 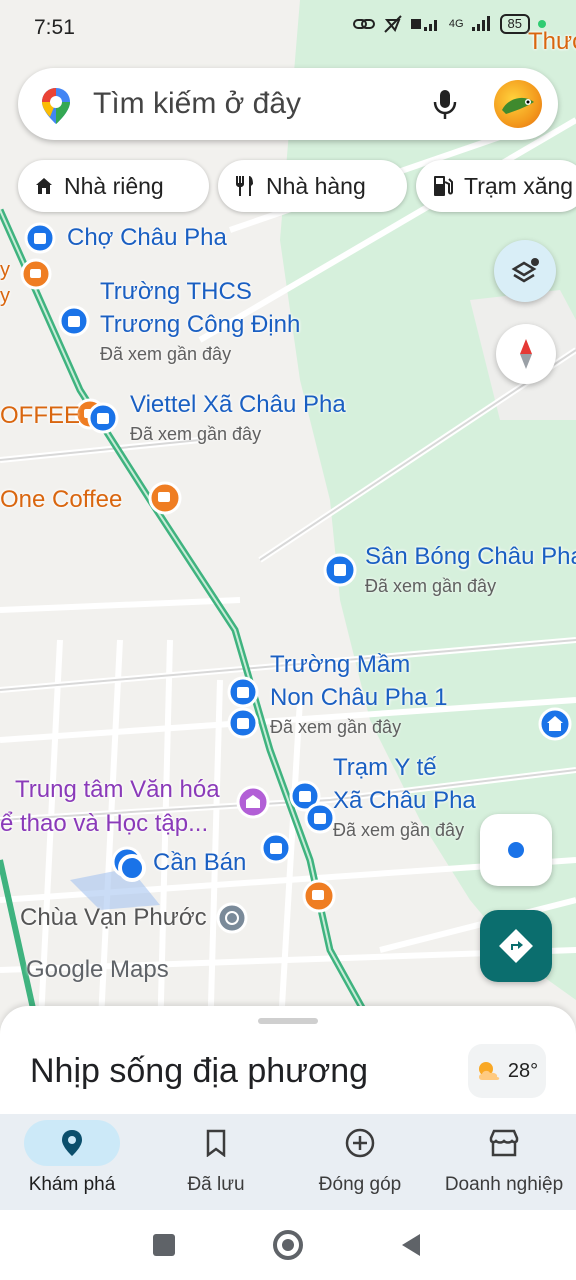 What do you see at coordinates (489, 1071) in the screenshot?
I see `partly-cloudy-icon` at bounding box center [489, 1071].